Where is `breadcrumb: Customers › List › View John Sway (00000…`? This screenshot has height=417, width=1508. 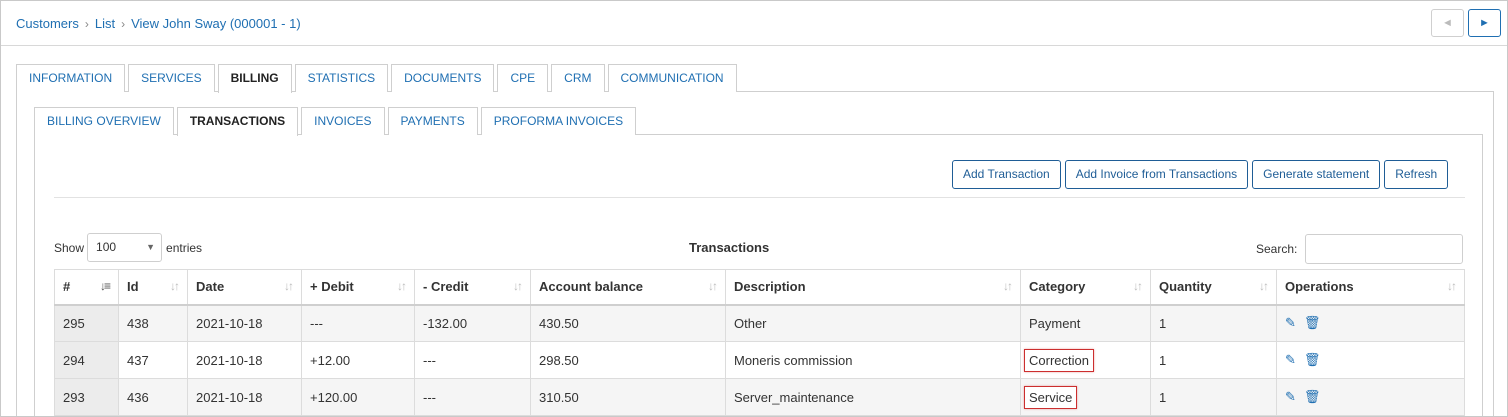 breadcrumb: Customers › List › View John Sway (00000… is located at coordinates (158, 23).